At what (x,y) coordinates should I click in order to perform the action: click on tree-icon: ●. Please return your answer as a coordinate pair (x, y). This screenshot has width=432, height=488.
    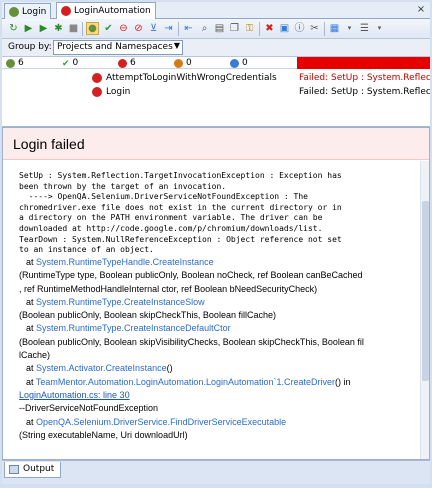
    Looking at the image, I should click on (92, 28).